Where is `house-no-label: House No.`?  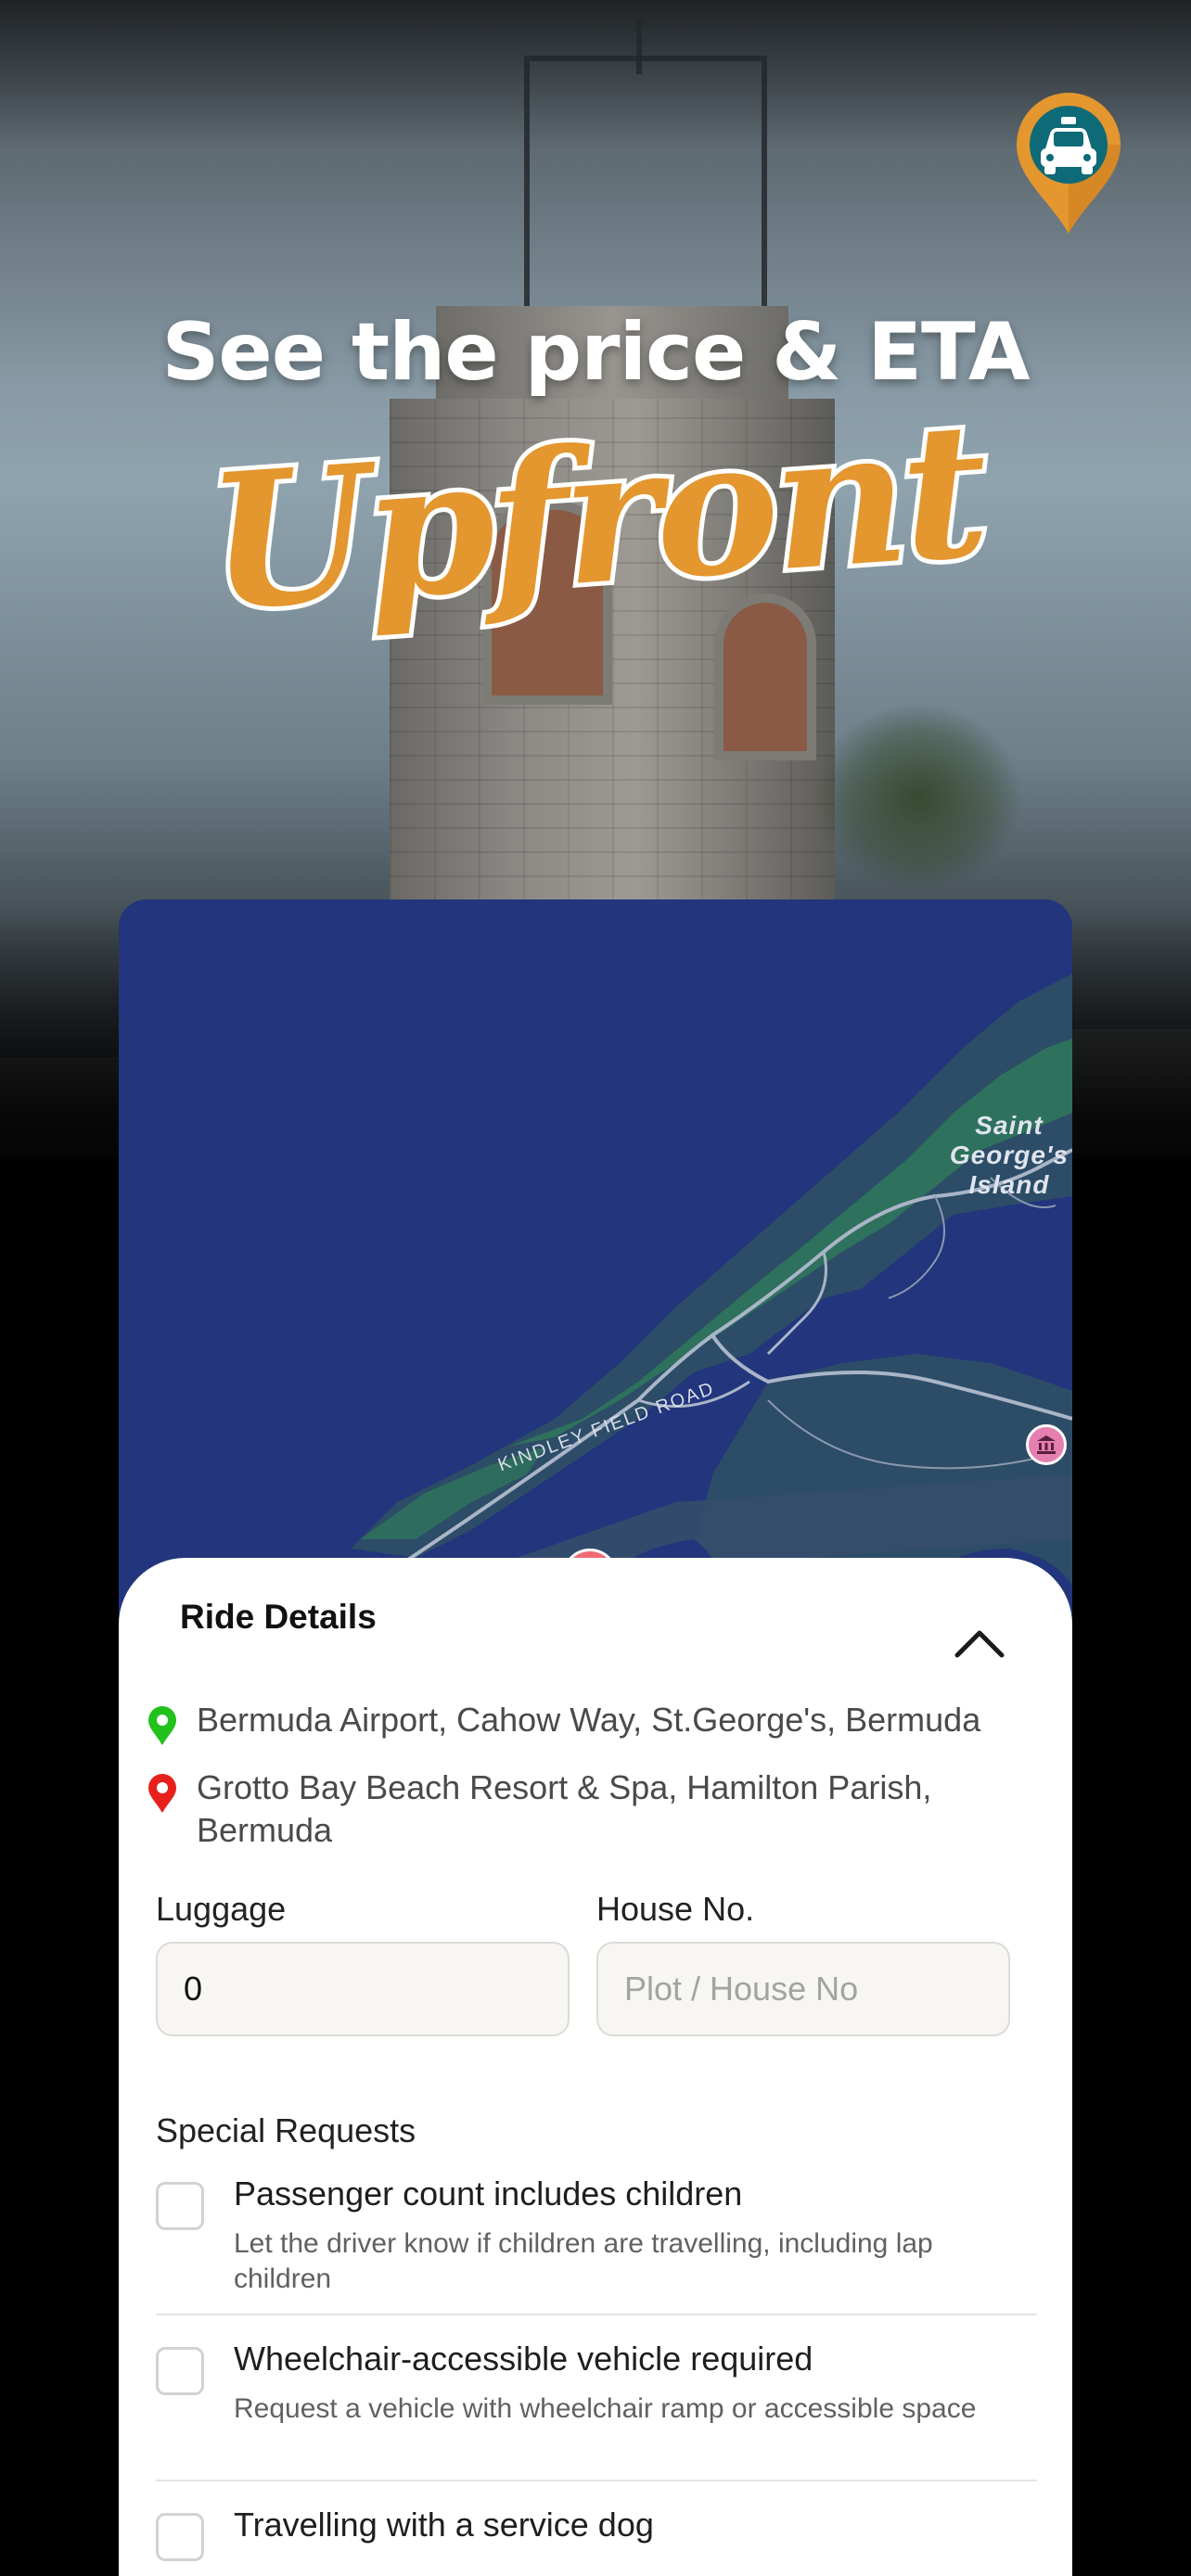 house-no-label: House No. is located at coordinates (675, 1909).